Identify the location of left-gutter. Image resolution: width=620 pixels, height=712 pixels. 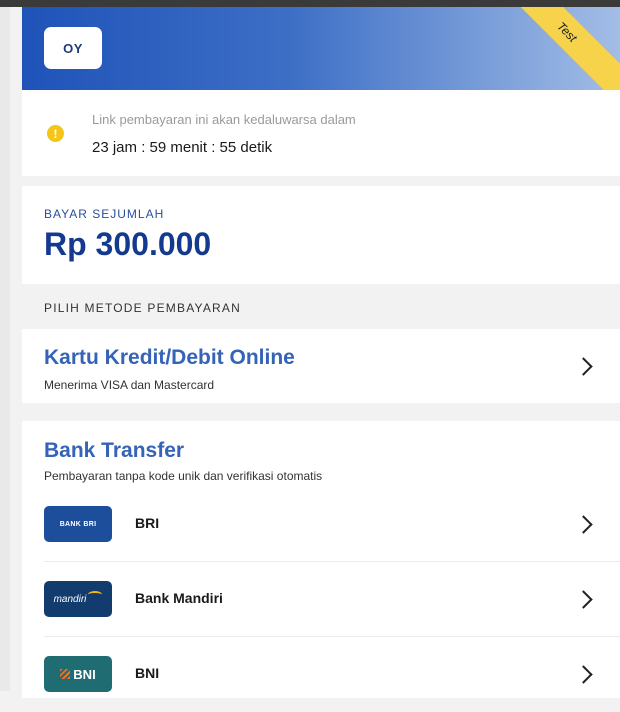
(5, 349).